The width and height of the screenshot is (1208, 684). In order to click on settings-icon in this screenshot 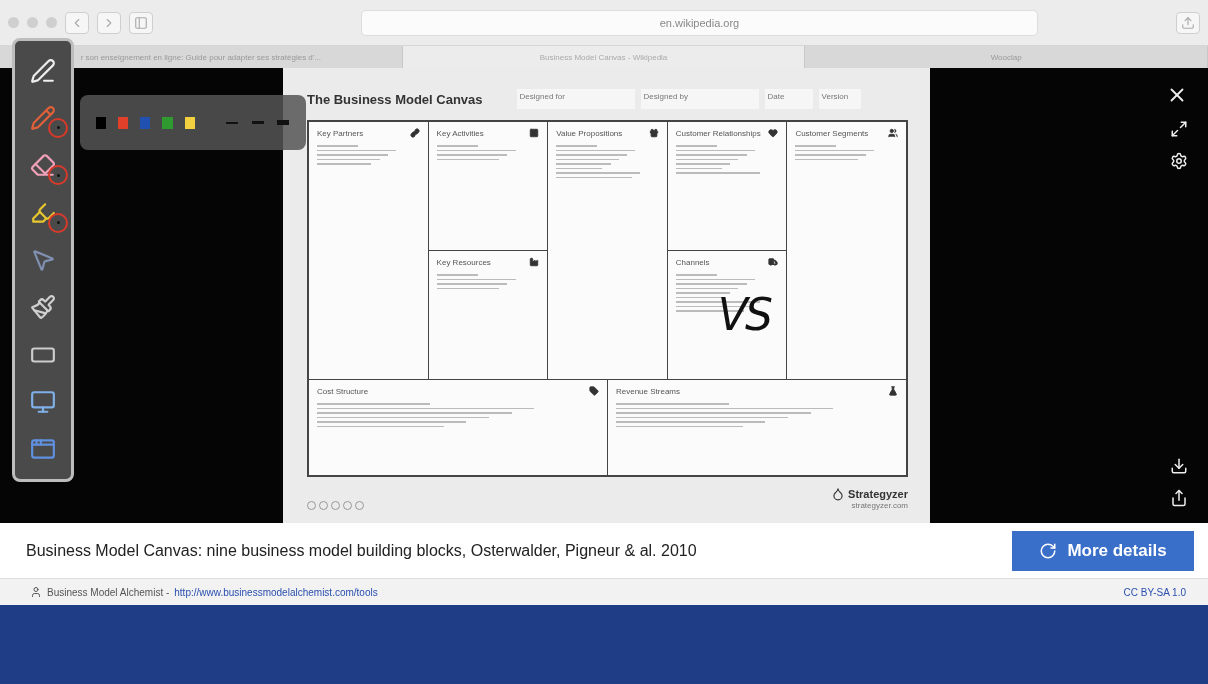, I will do `click(1179, 161)`.